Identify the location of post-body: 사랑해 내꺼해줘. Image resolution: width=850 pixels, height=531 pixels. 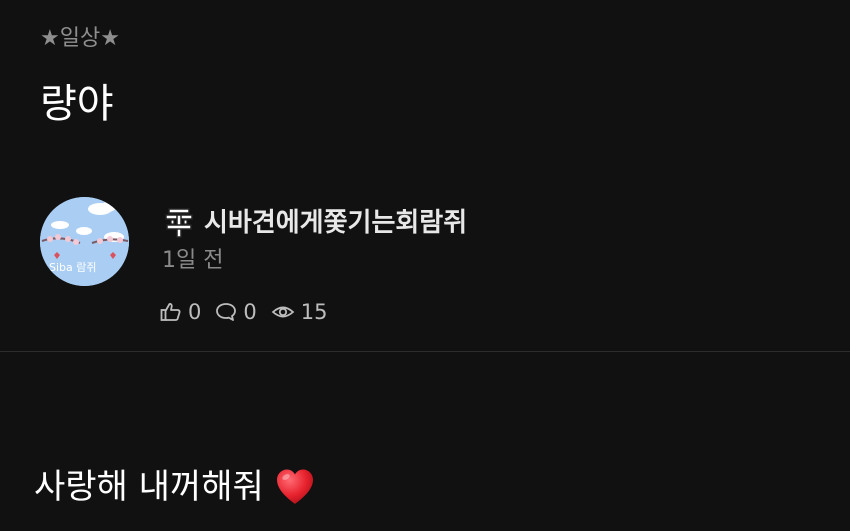
(175, 487).